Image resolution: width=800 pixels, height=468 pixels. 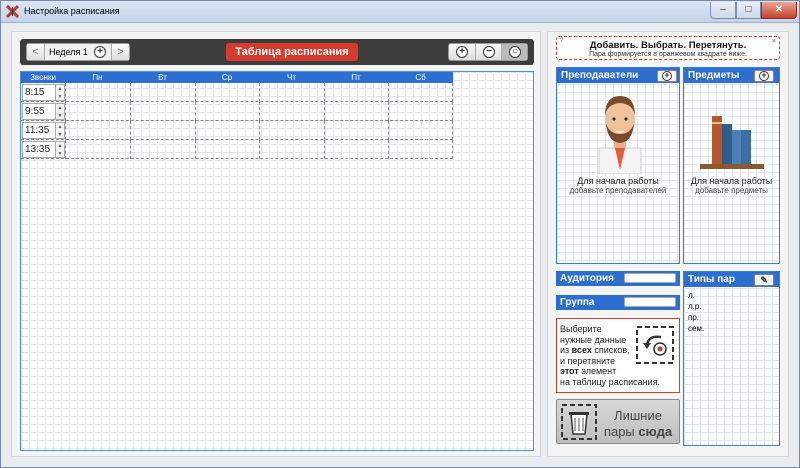 What do you see at coordinates (621, 431) in the screenshot?
I see `trash-label-fragment: пары` at bounding box center [621, 431].